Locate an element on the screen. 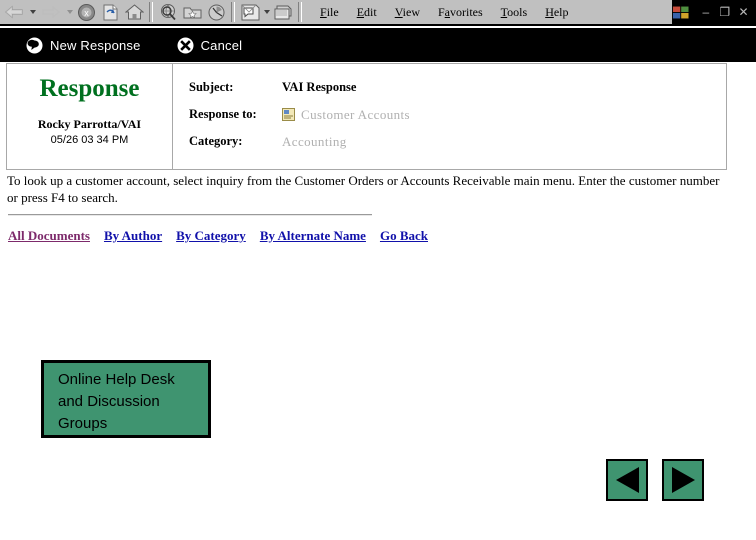 The image size is (756, 540). window-controls: – ❐ ✕ is located at coordinates (714, 12).